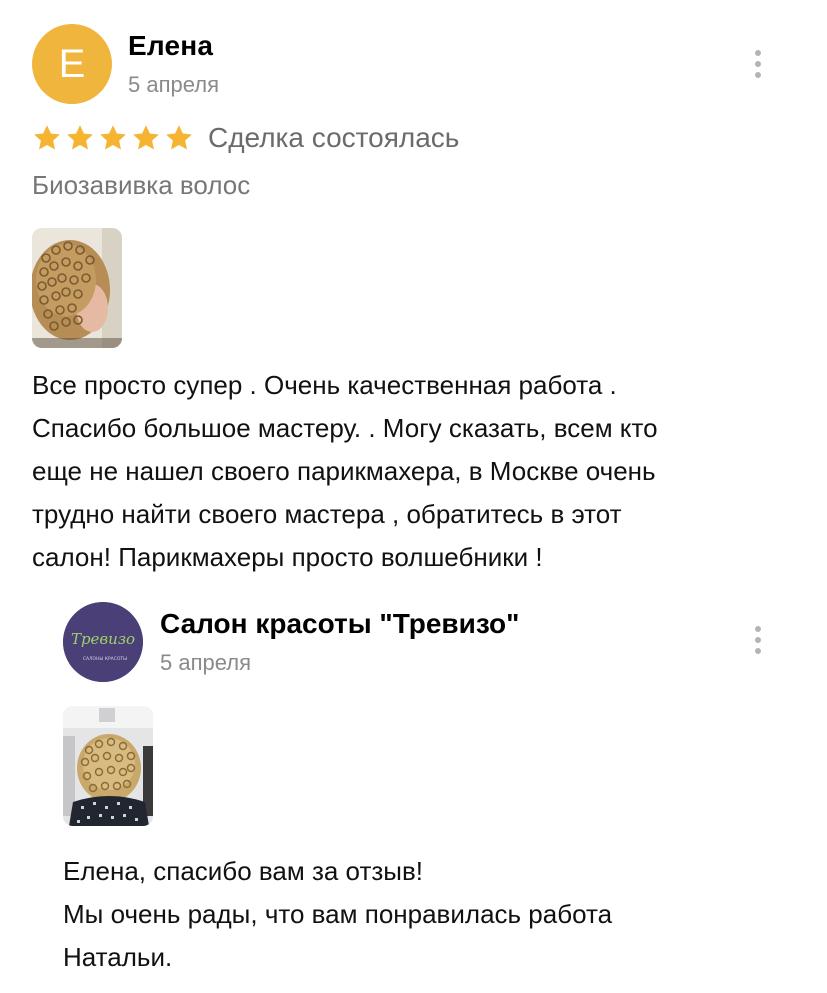 This screenshot has width=827, height=993. I want to click on review-author-name: Елена, so click(170, 46).